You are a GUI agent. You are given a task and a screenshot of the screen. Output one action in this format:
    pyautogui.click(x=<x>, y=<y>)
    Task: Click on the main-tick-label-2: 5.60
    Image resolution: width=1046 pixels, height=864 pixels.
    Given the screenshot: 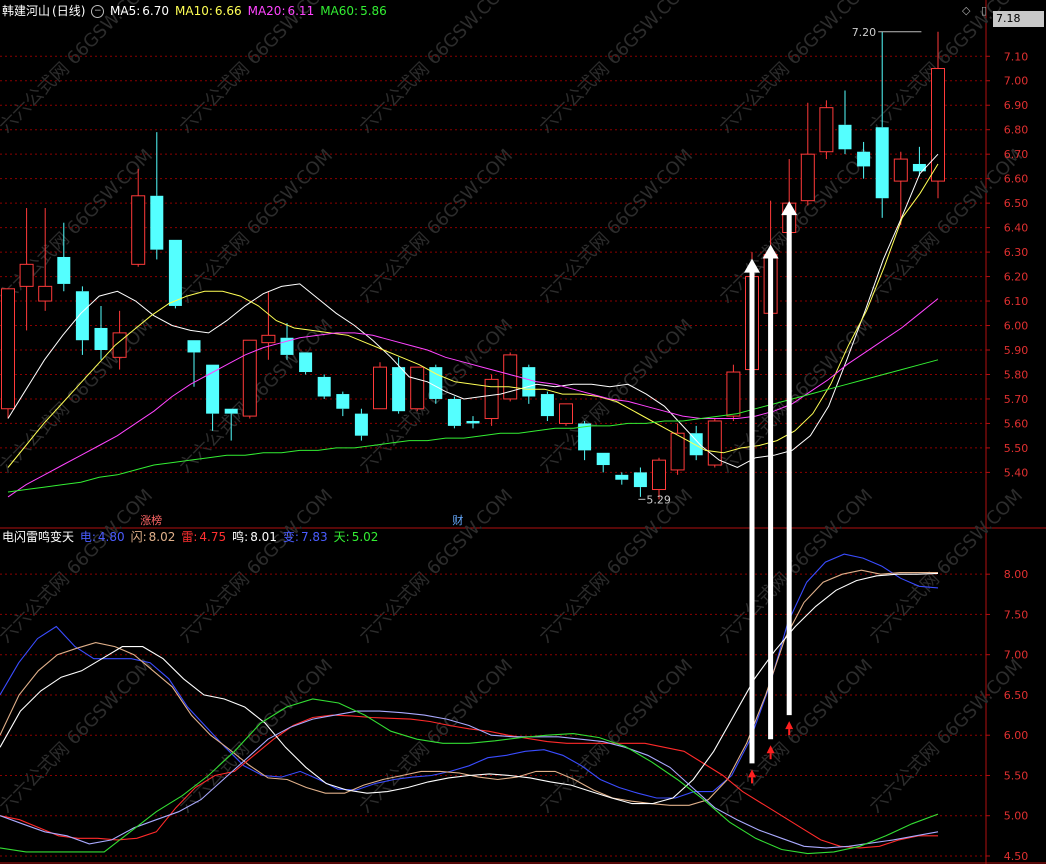 What is the action you would take?
    pyautogui.click(x=1016, y=423)
    